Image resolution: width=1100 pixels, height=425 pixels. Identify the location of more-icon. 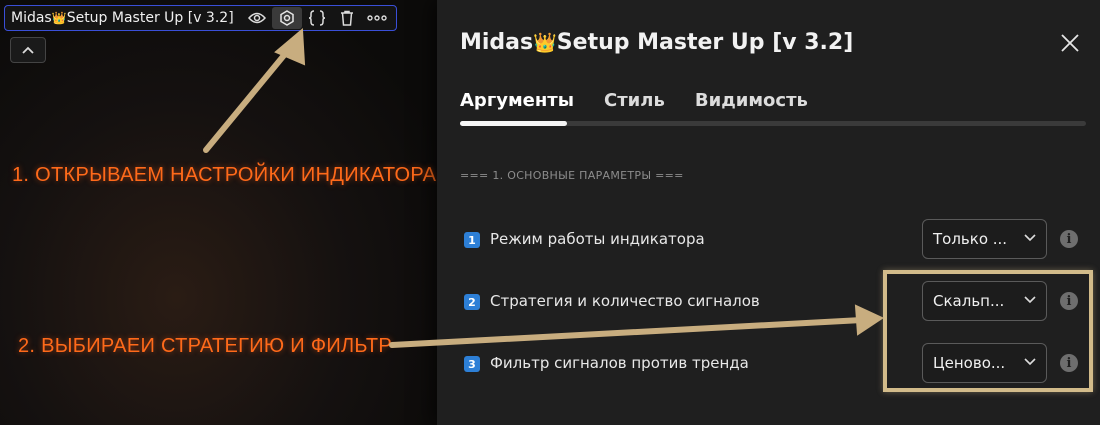
(377, 18).